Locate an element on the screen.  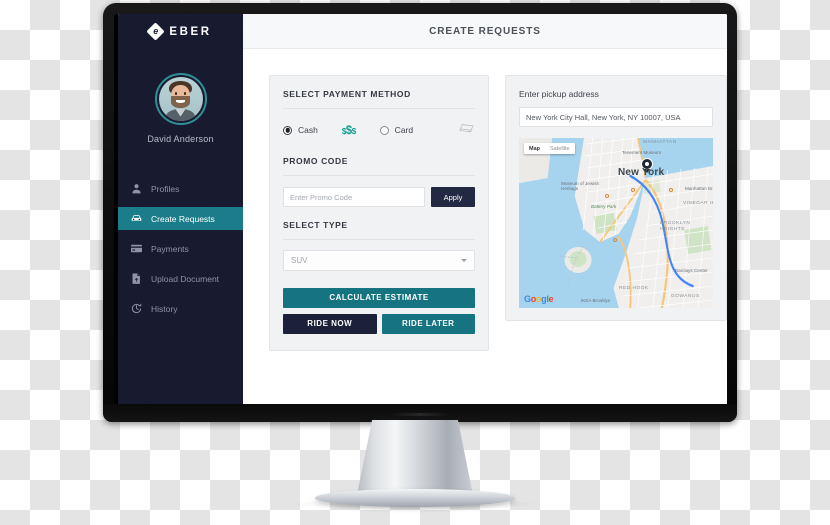
page-title: CREATE REQUESTS is located at coordinates (485, 31).